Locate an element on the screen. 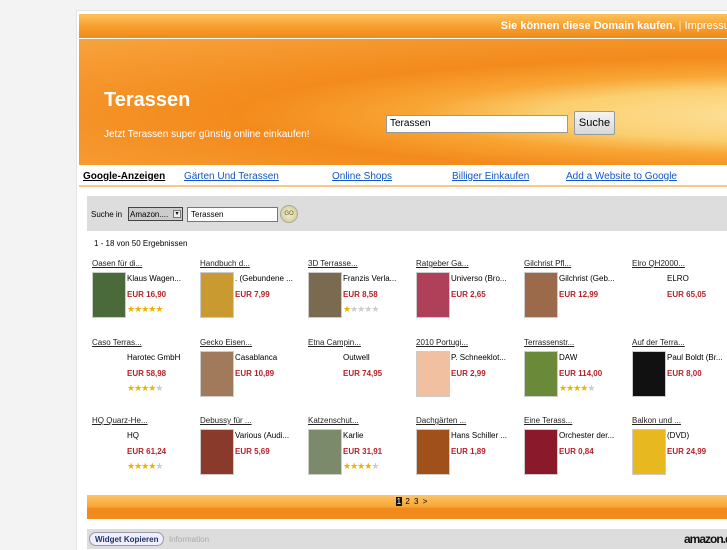  product-author: Karlie is located at coordinates (353, 435).